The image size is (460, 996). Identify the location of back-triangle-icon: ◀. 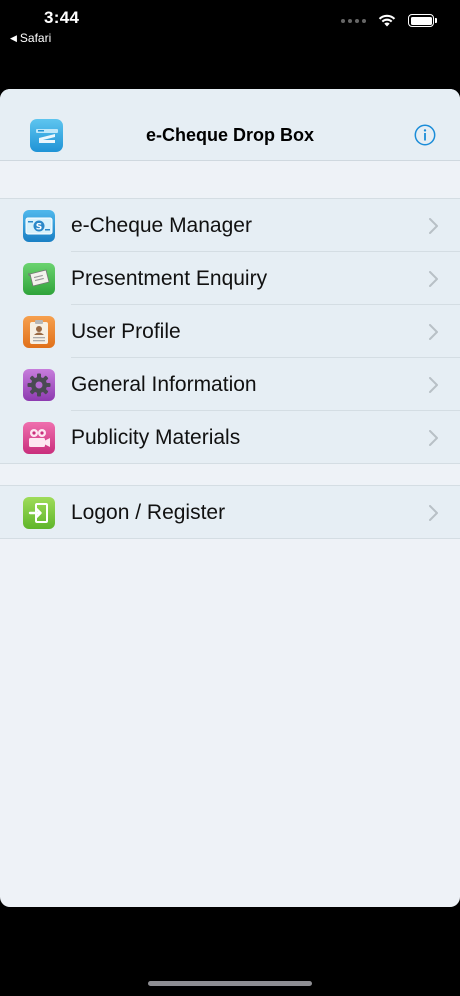
(13, 37).